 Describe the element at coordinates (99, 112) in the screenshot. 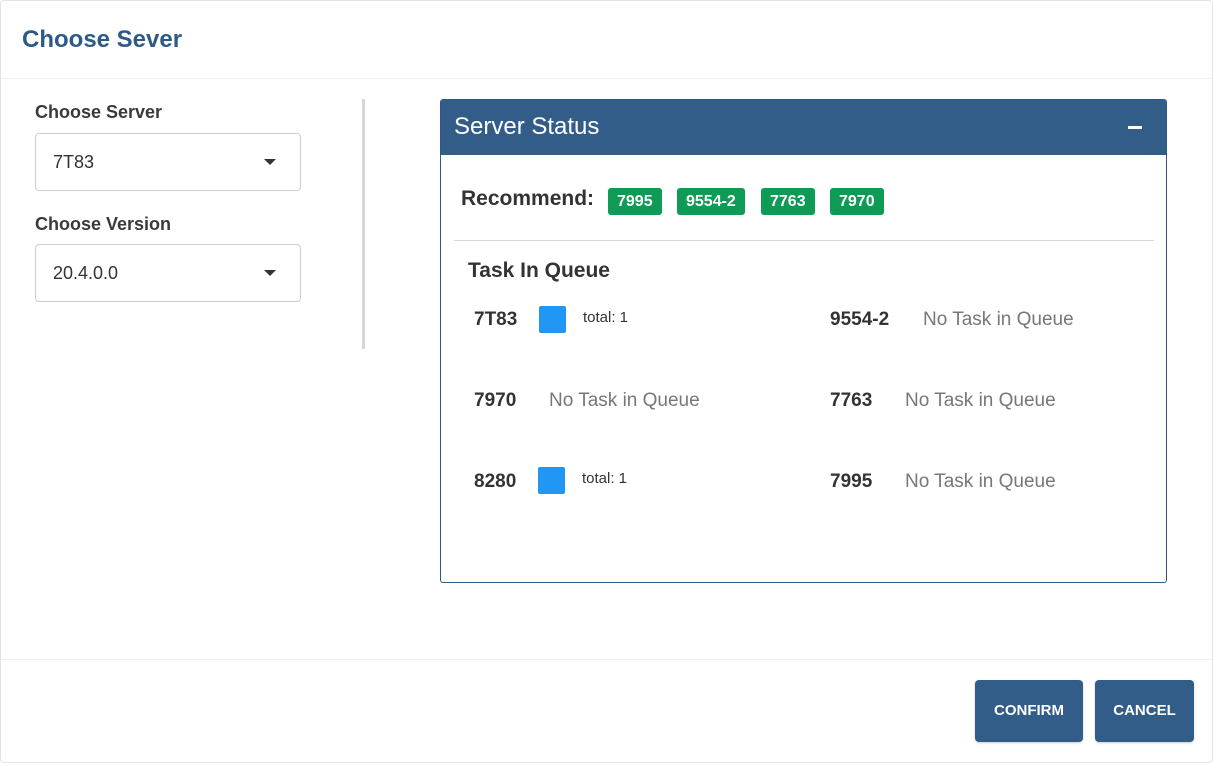

I see `choose-server-label: Choose Server` at that location.